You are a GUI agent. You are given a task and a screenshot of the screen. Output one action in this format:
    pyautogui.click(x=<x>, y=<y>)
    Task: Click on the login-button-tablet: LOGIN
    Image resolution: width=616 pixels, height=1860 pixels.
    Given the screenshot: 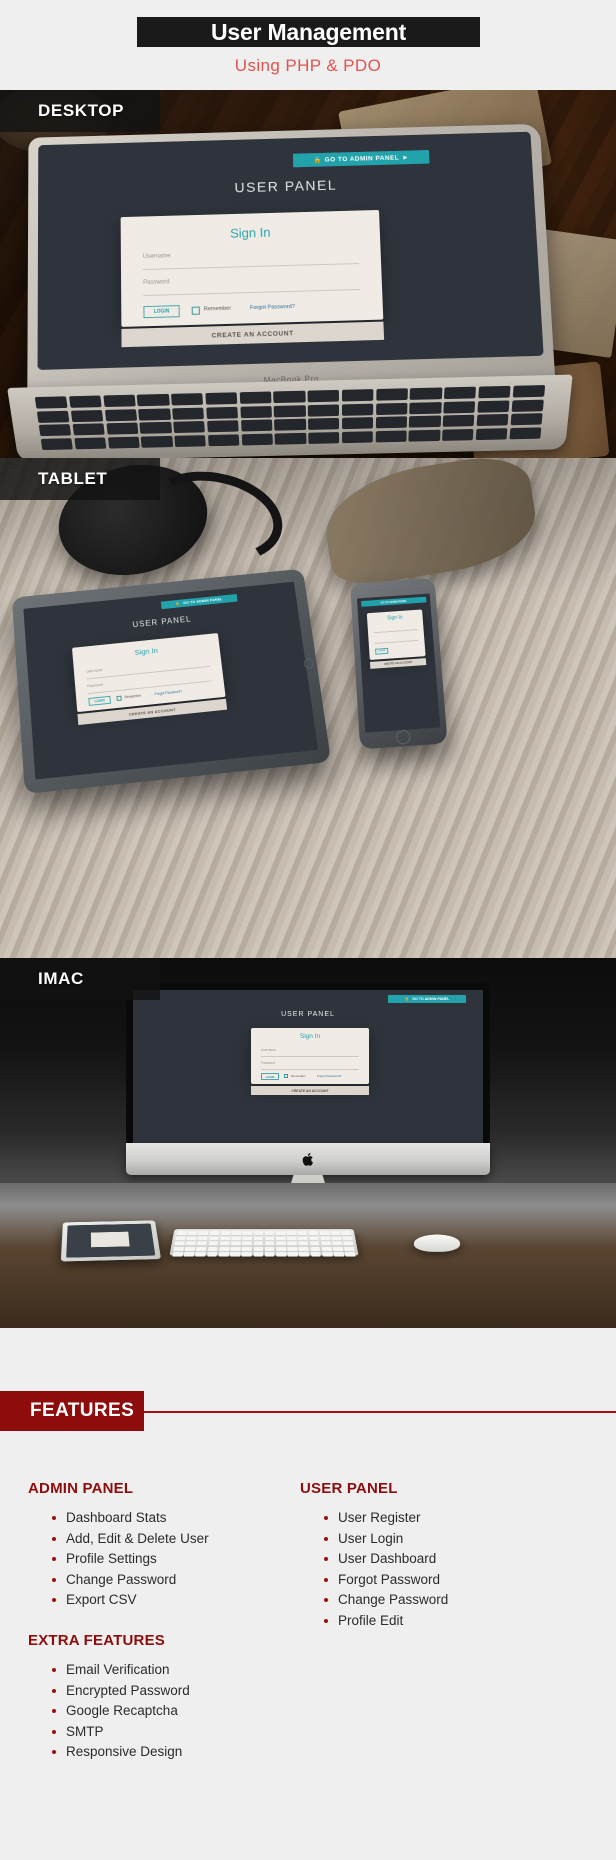 What is the action you would take?
    pyautogui.click(x=100, y=700)
    